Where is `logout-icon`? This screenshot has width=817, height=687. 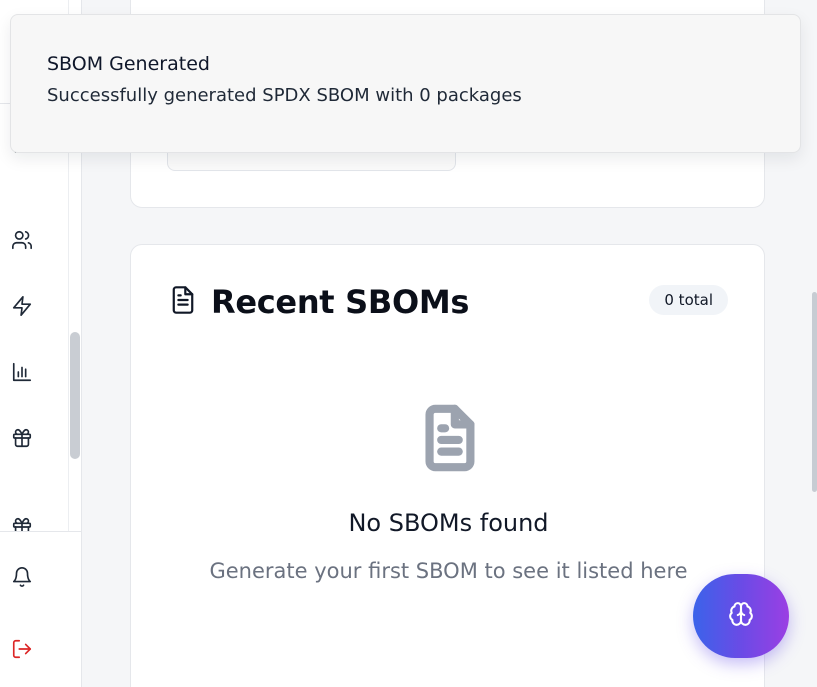 logout-icon is located at coordinates (22, 649).